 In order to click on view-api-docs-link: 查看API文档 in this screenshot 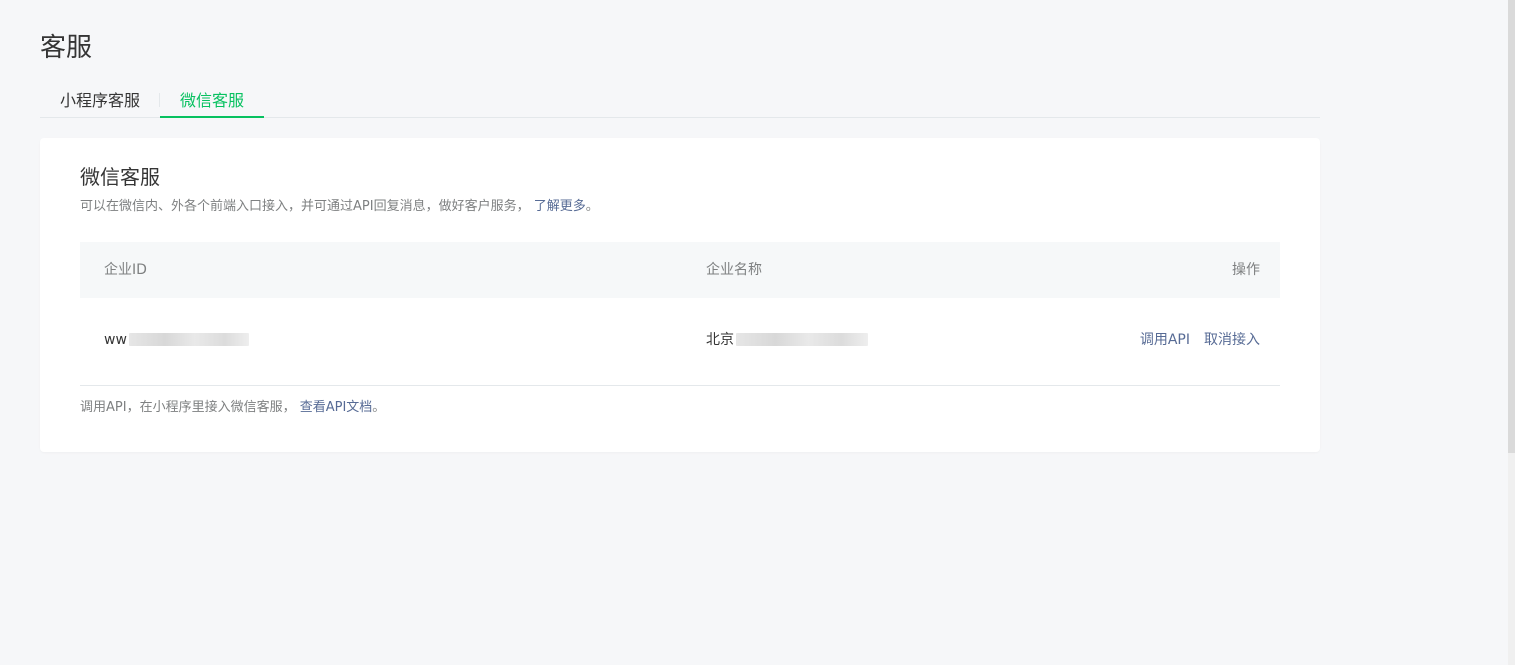, I will do `click(336, 407)`.